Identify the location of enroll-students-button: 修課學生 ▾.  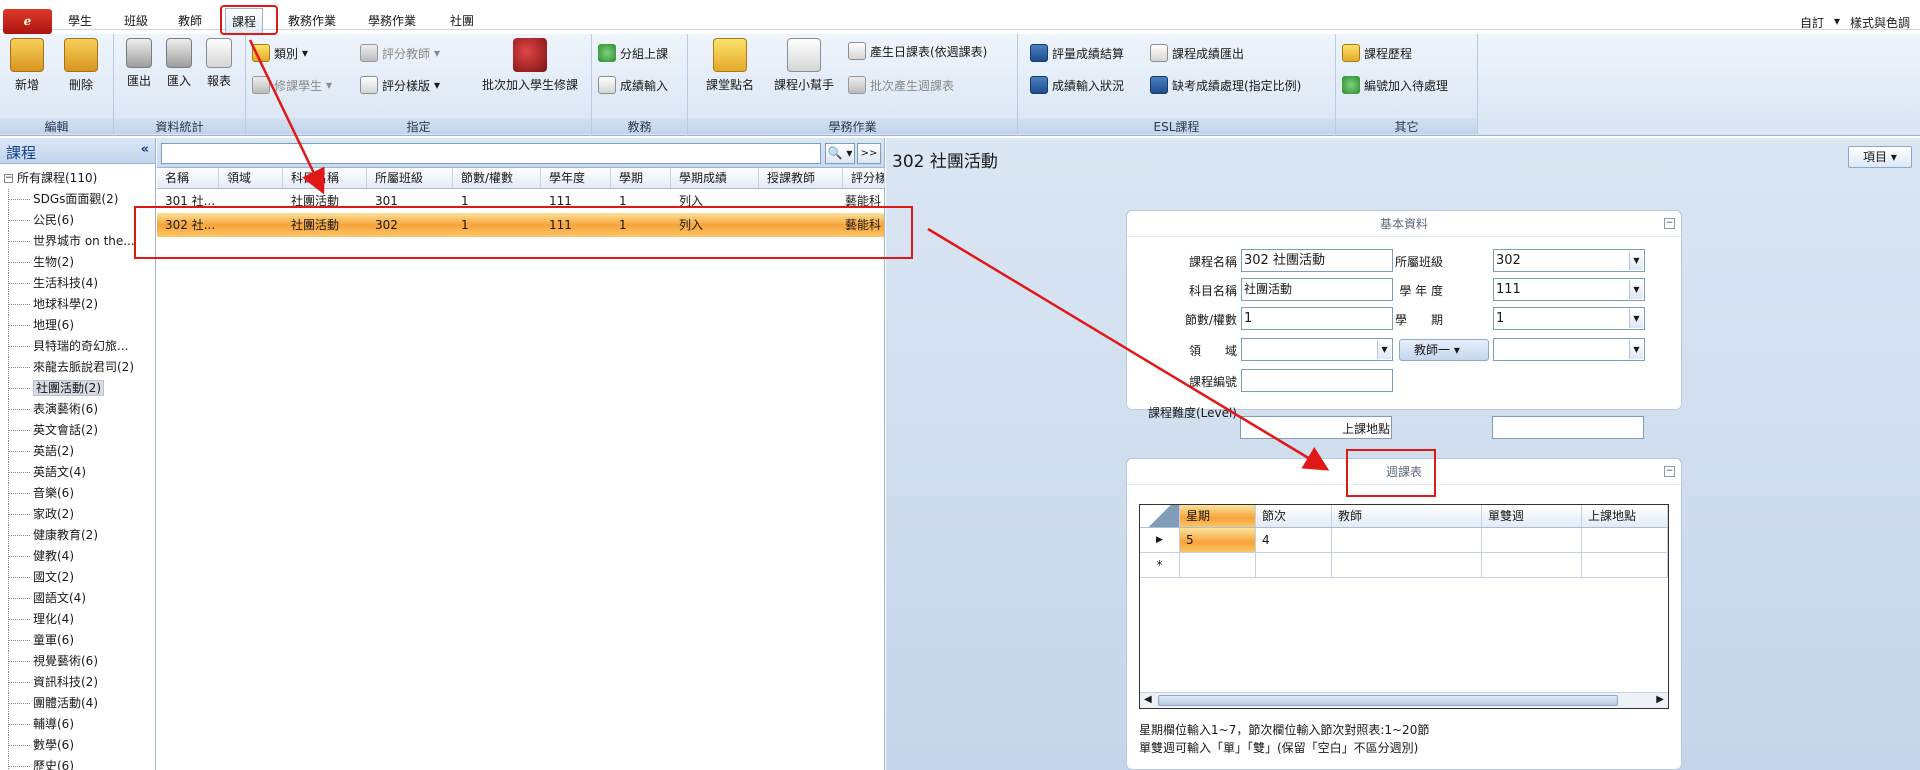
(292, 85).